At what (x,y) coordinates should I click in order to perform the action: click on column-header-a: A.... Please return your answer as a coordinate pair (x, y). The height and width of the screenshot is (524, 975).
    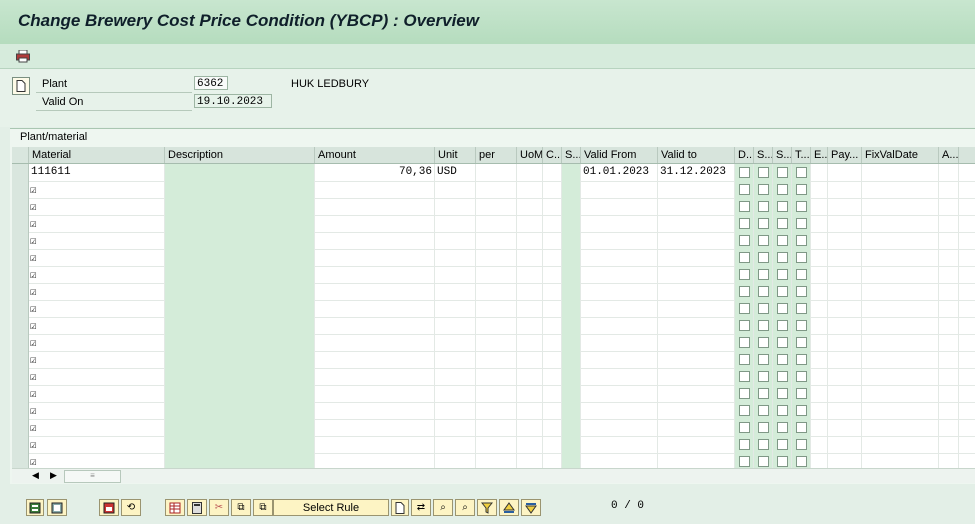
    Looking at the image, I should click on (949, 155).